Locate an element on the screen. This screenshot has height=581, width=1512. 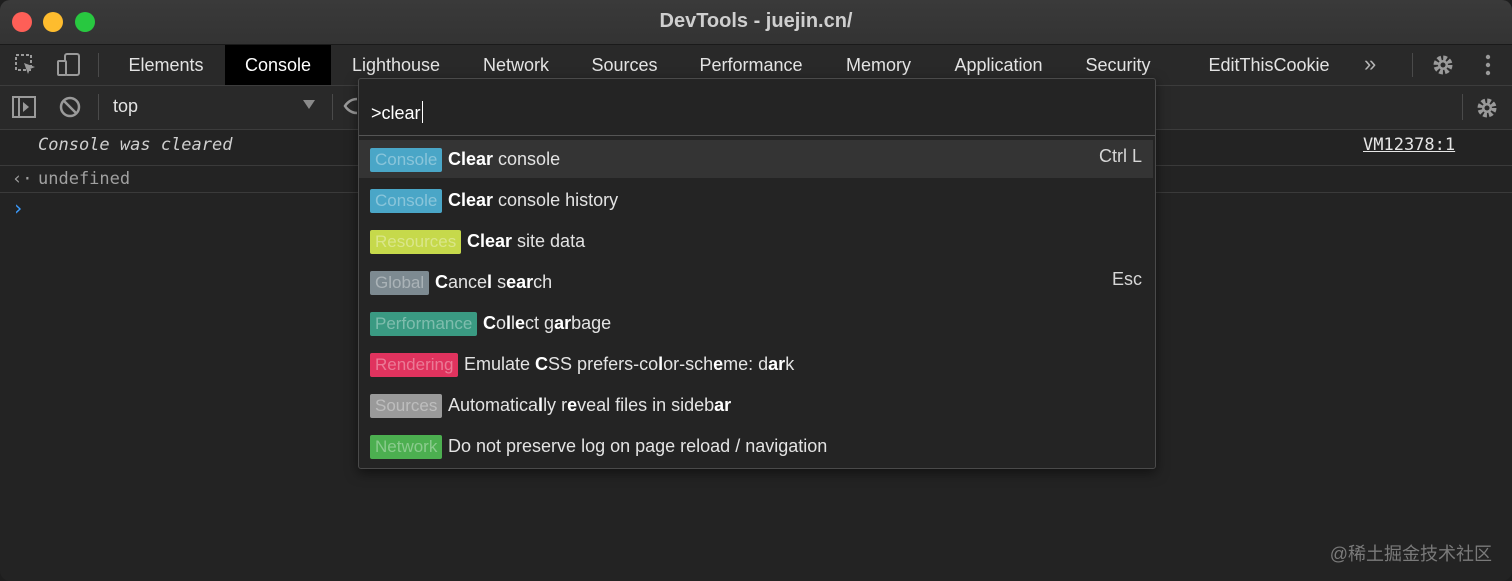
window-title: DevTools - juejin.cn/ is located at coordinates (756, 21).